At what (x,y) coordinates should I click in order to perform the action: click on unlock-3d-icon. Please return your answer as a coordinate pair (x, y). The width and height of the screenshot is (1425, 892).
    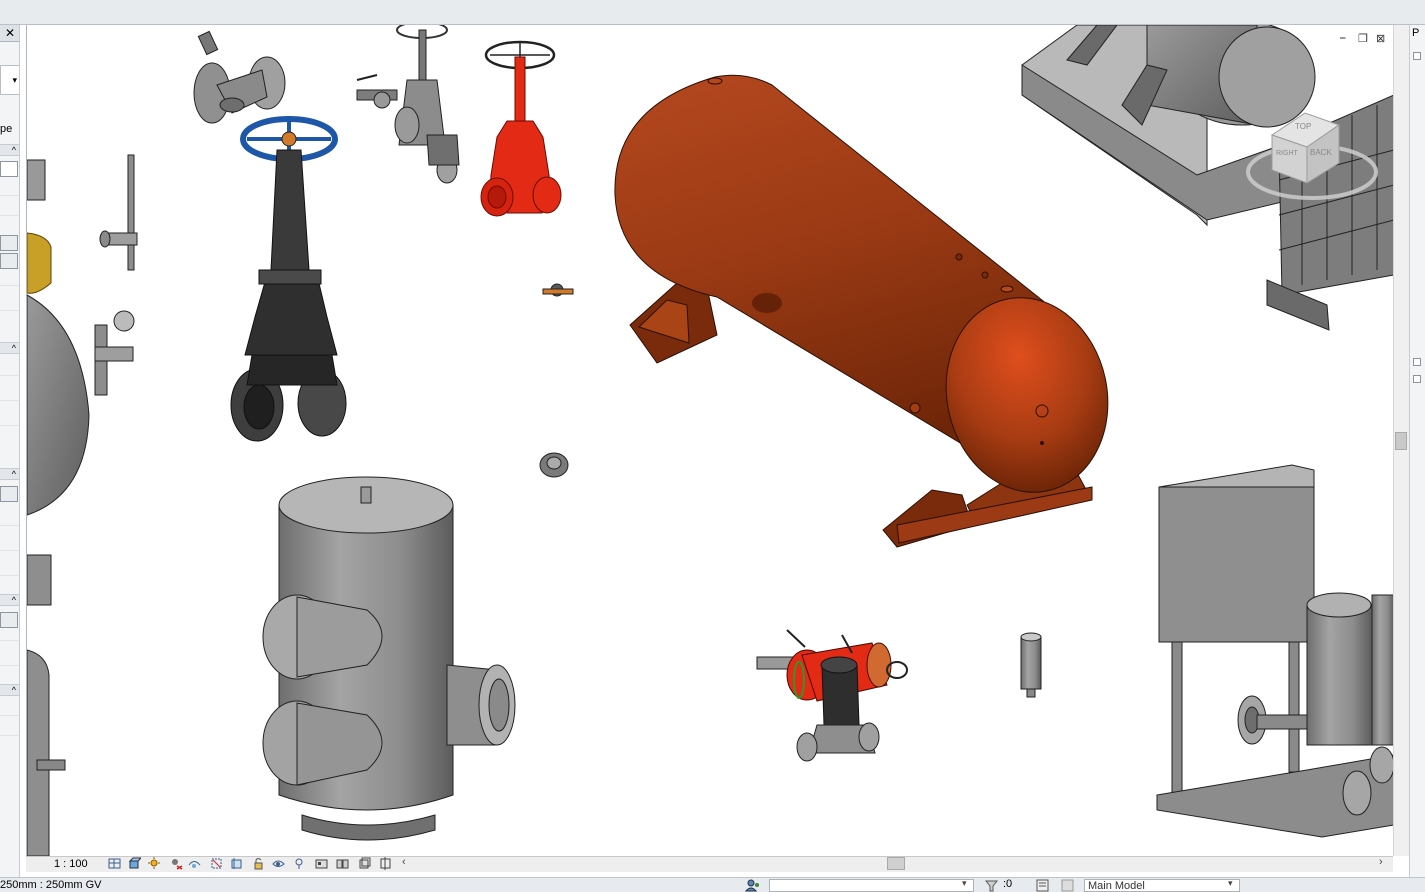
    Looking at the image, I should click on (258, 863).